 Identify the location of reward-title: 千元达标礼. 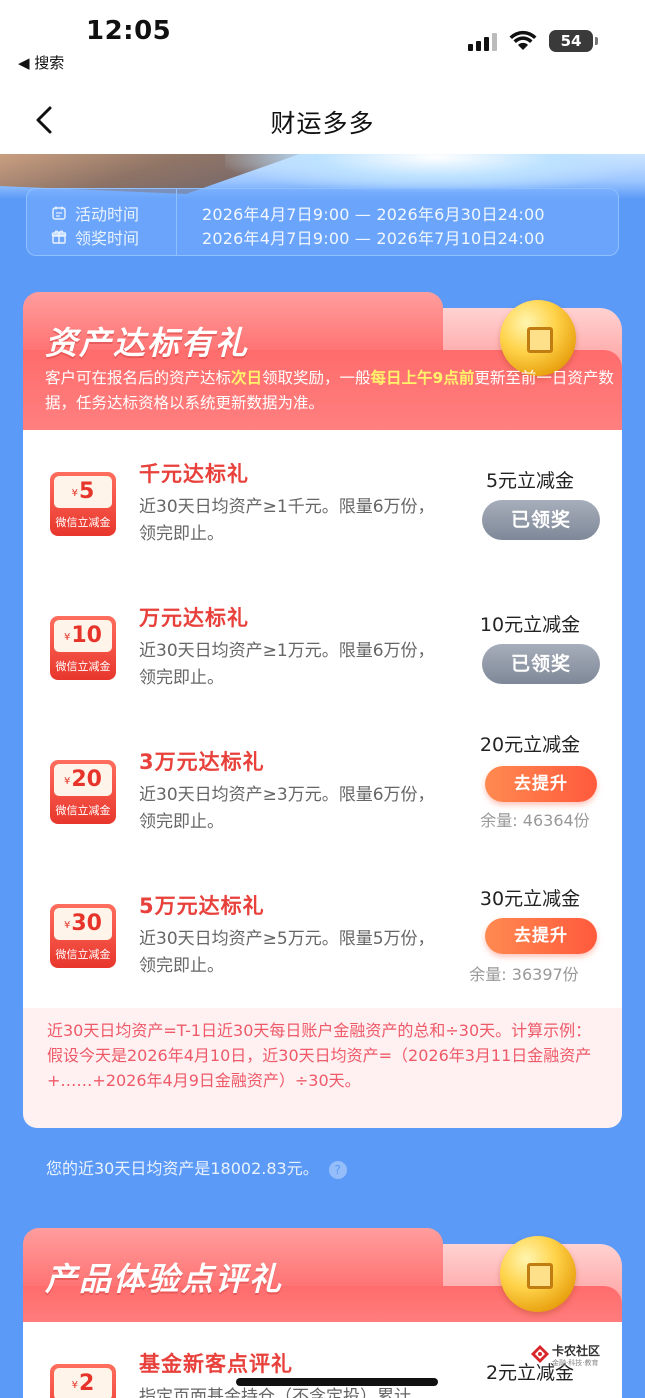
(194, 474).